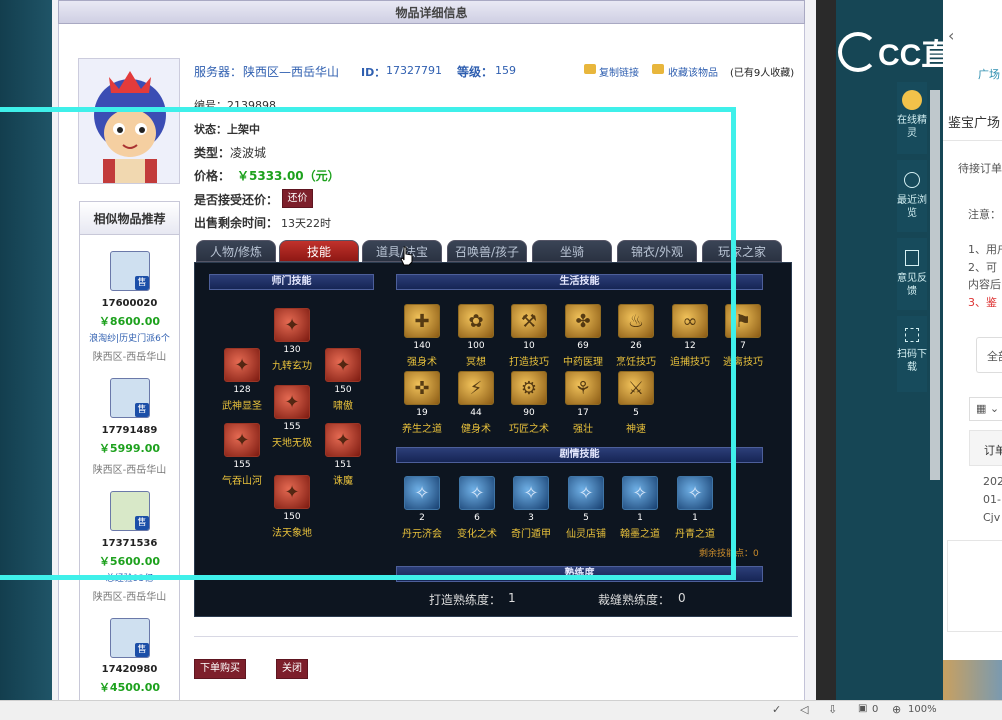 The width and height of the screenshot is (1002, 720). Describe the element at coordinates (974, 123) in the screenshot. I see `right-panel-title: 鉴宝广场` at that location.